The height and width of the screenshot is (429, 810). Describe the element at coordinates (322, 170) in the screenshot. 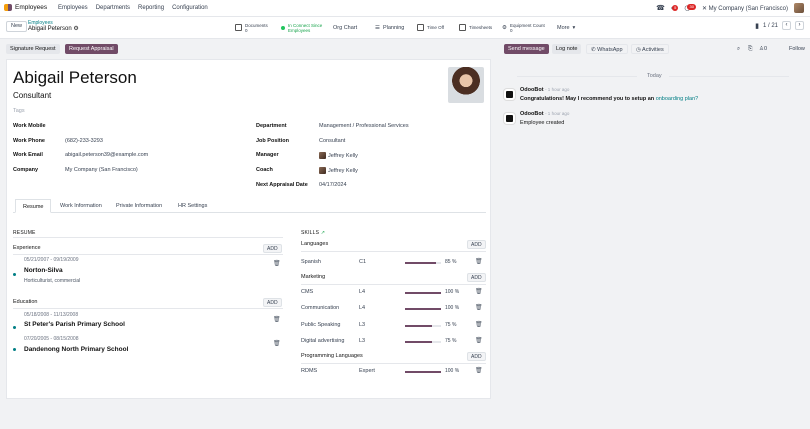

I see `coach-avatar` at that location.